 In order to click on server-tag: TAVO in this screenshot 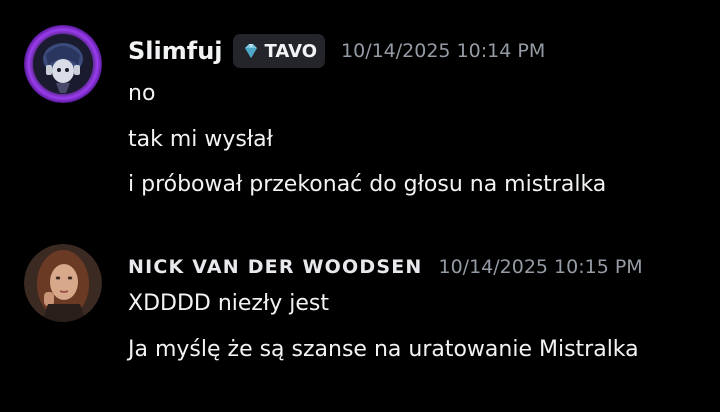, I will do `click(279, 51)`.